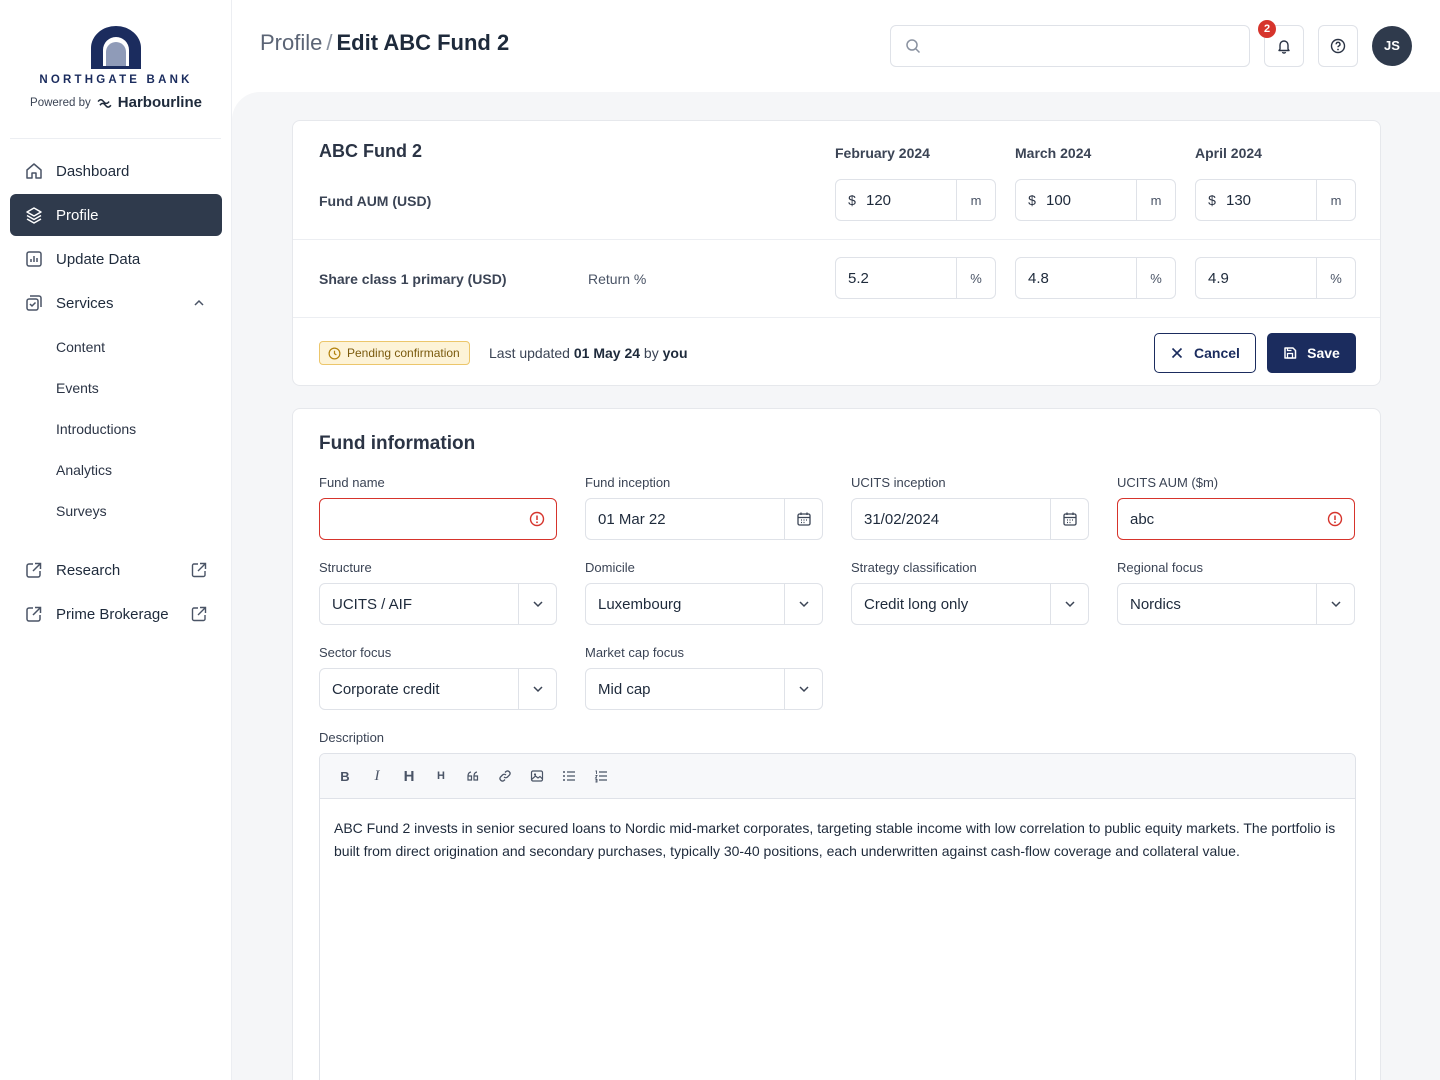 This screenshot has height=1080, width=1440. What do you see at coordinates (116, 171) in the screenshot?
I see `sidebar-item-dashboard: Dashboard` at bounding box center [116, 171].